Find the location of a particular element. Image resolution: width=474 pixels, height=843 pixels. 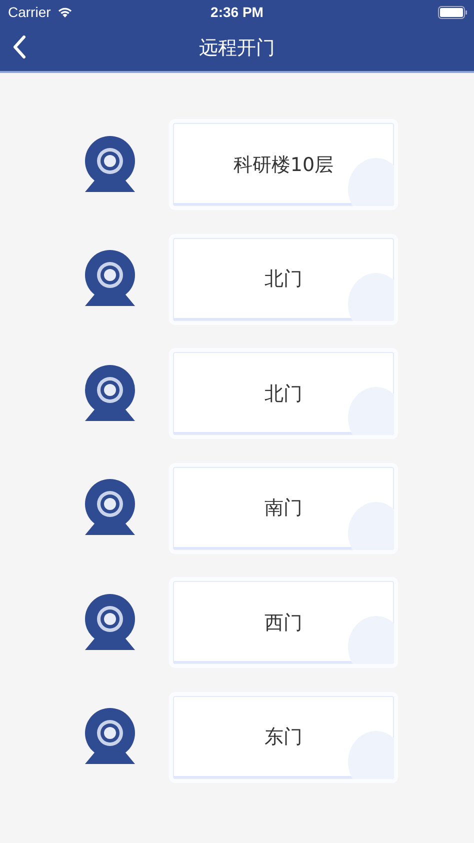

battery-icon is located at coordinates (453, 12).